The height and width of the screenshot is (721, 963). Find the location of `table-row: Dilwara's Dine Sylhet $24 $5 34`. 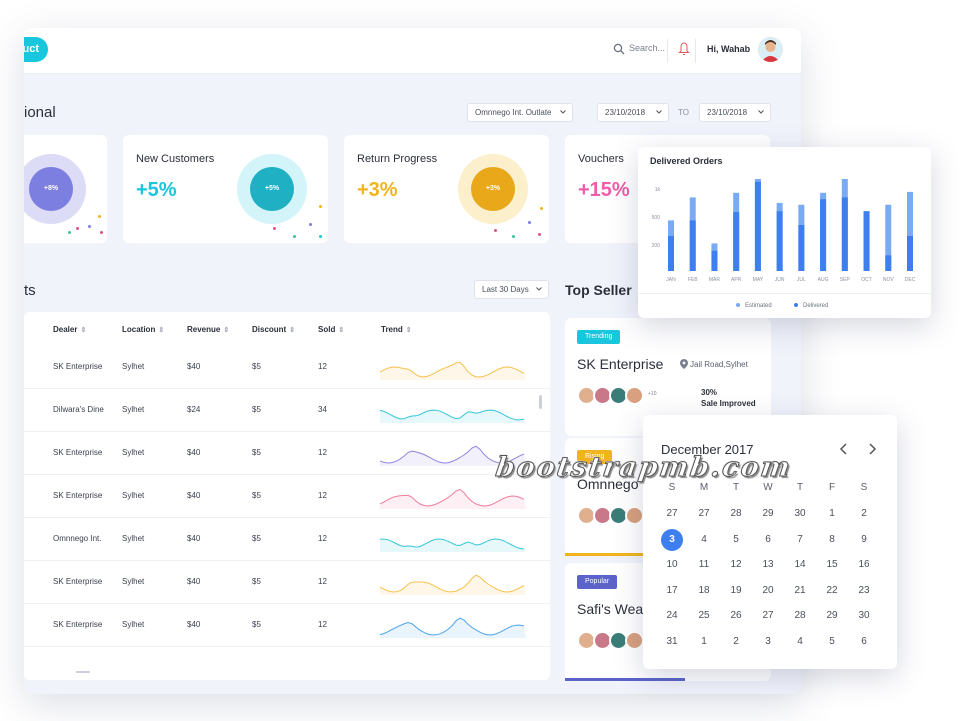

table-row: Dilwara's Dine Sylhet $24 $5 34 is located at coordinates (287, 410).